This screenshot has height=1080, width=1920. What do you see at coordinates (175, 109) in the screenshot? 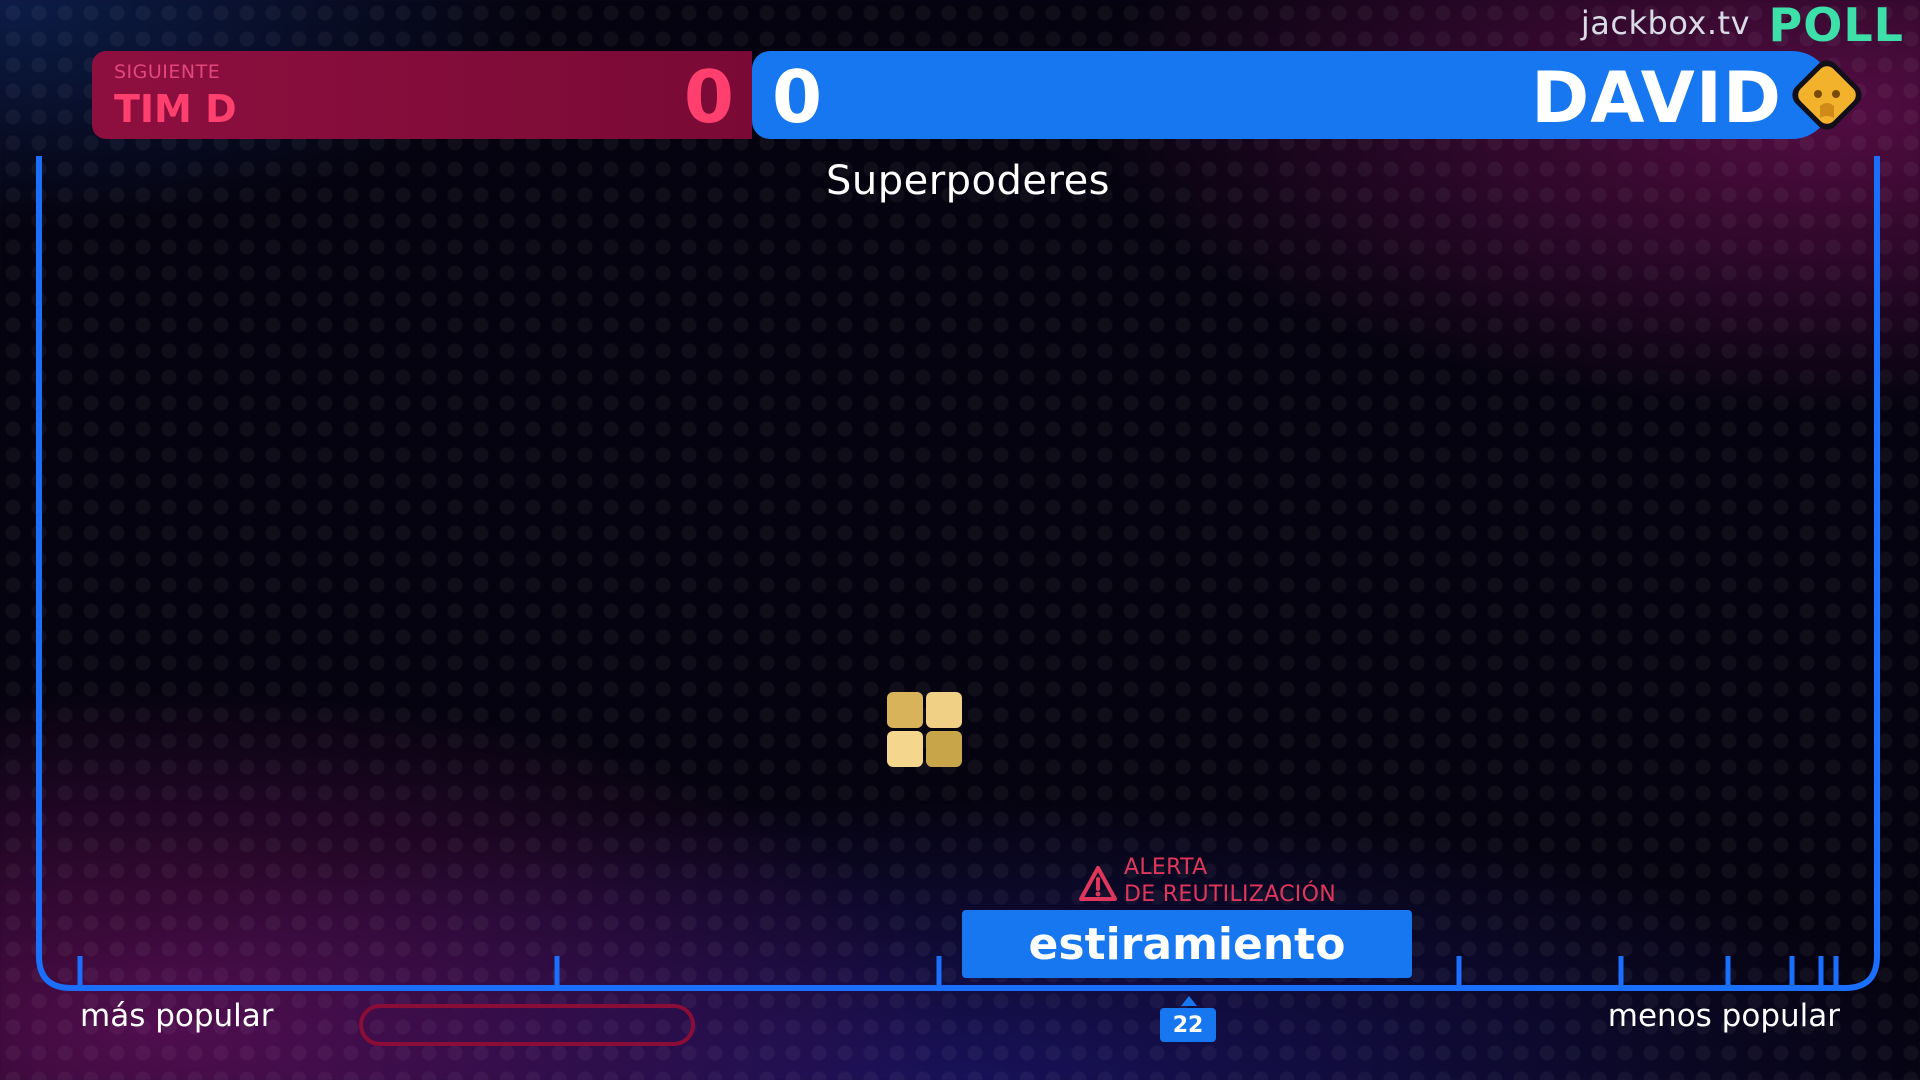
I see `red-player-name: TIM D` at bounding box center [175, 109].